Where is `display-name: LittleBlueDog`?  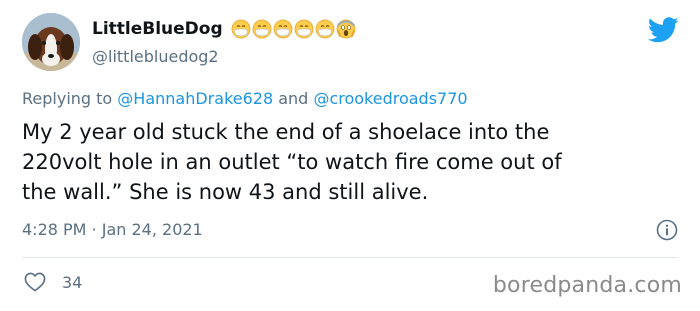 display-name: LittleBlueDog is located at coordinates (157, 29).